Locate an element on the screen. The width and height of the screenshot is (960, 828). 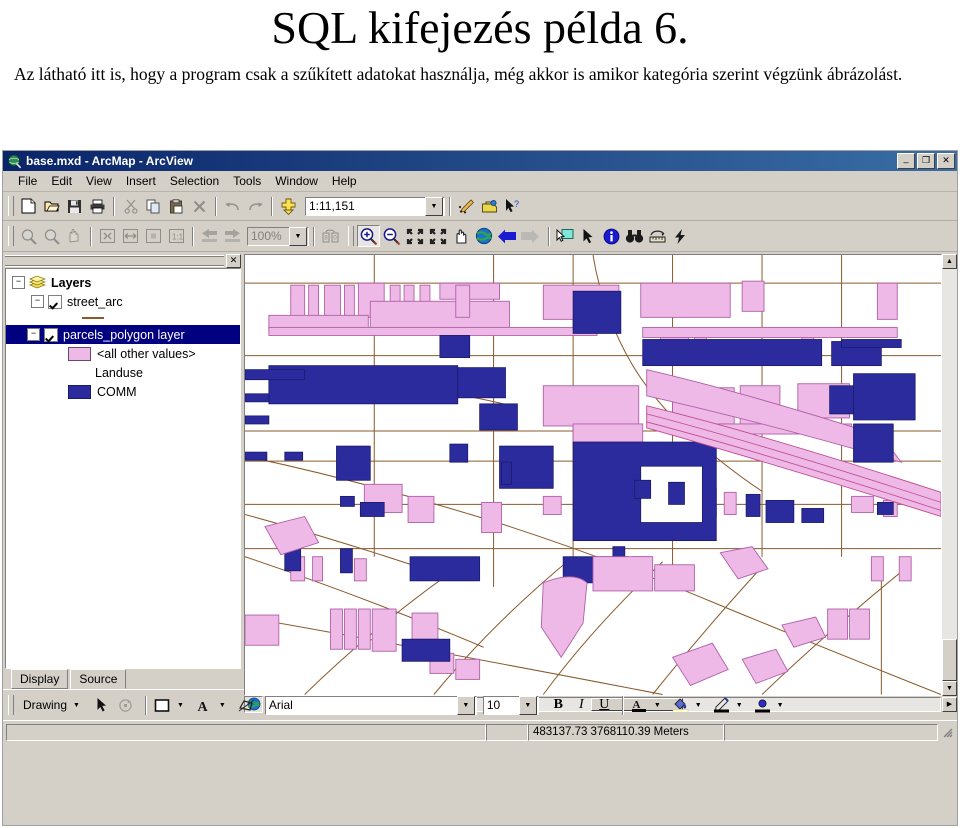
previous-extent-tool is located at coordinates (506, 236).